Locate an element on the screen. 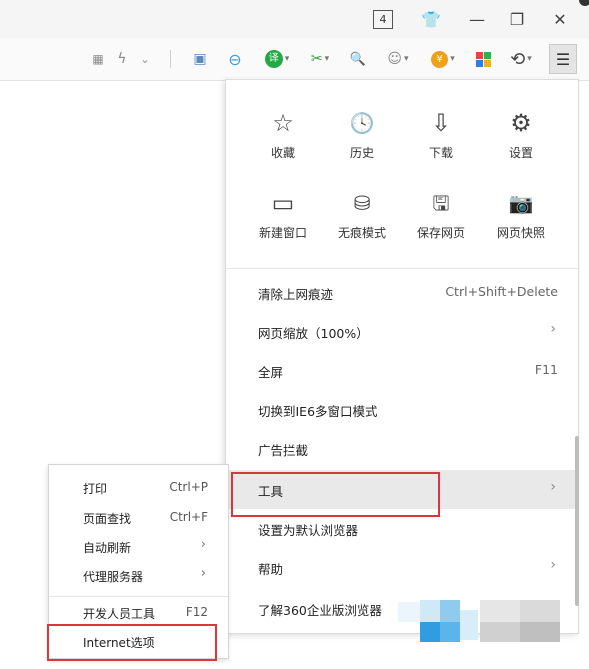  default-browser-item: 设置为默认浏览器 is located at coordinates (402, 528).